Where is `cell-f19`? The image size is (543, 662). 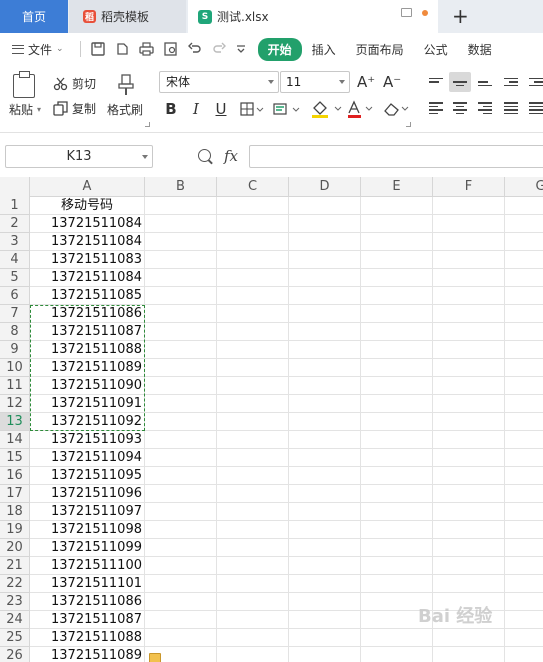 cell-f19 is located at coordinates (469, 530).